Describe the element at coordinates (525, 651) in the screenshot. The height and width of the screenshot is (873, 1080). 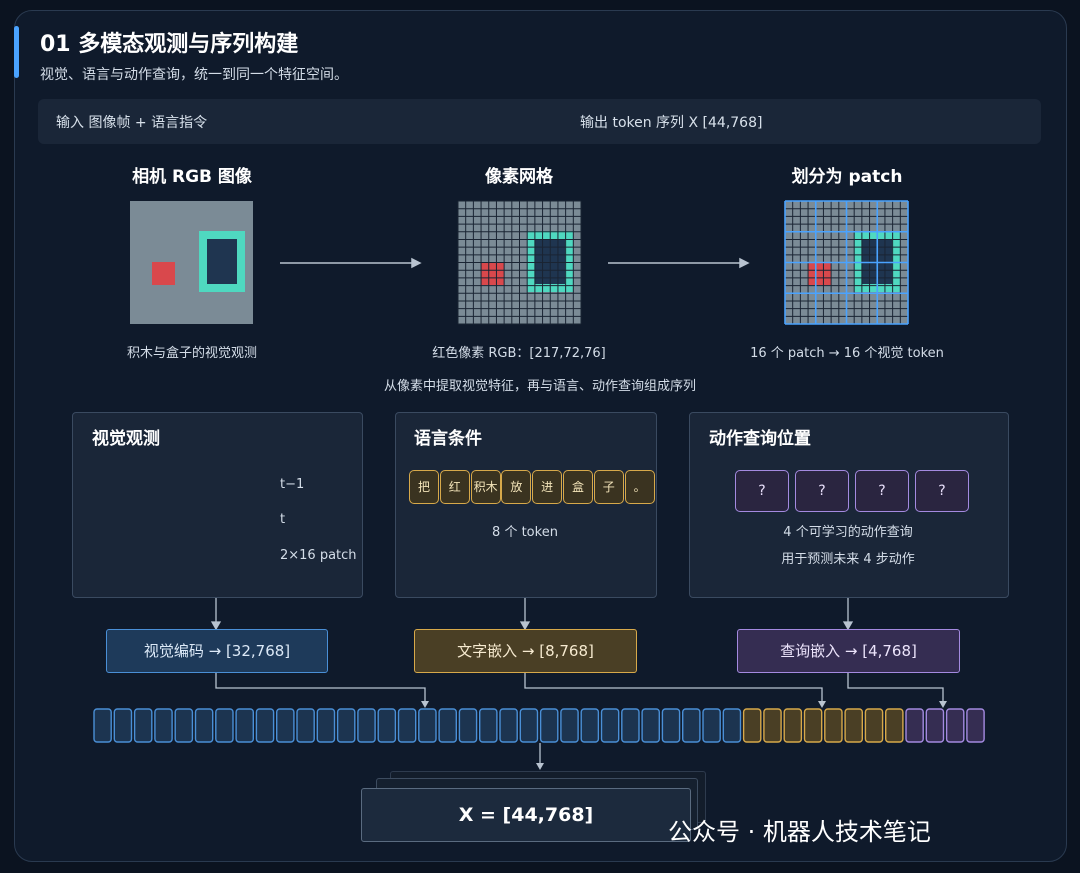
I see `text-embedding-box: 文字嵌入 → [8,768]` at that location.